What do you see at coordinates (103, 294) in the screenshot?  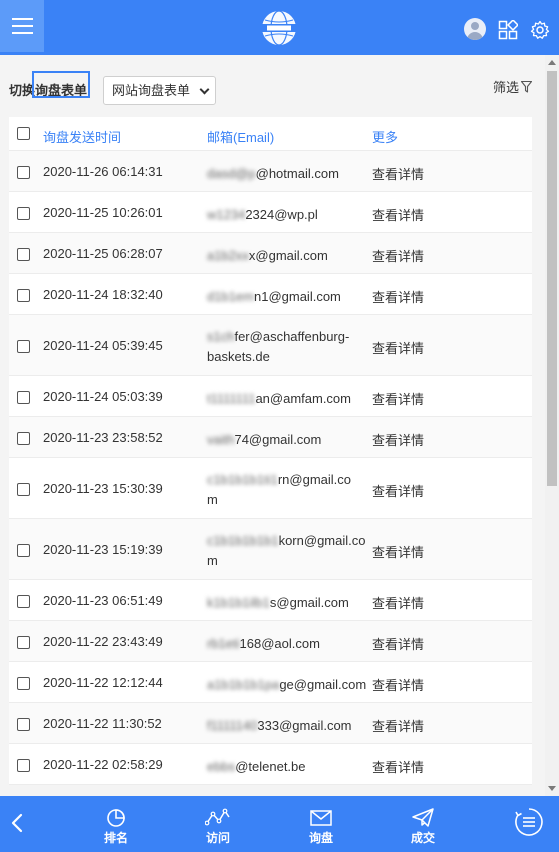 I see `row-time: 2020-11-24 18:32:40` at bounding box center [103, 294].